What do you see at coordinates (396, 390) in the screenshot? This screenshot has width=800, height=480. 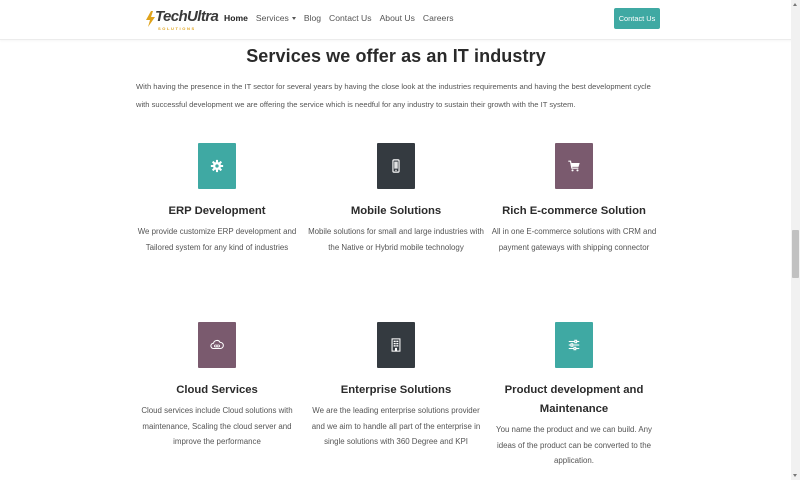 I see `service-title: Enterprise Solutions` at bounding box center [396, 390].